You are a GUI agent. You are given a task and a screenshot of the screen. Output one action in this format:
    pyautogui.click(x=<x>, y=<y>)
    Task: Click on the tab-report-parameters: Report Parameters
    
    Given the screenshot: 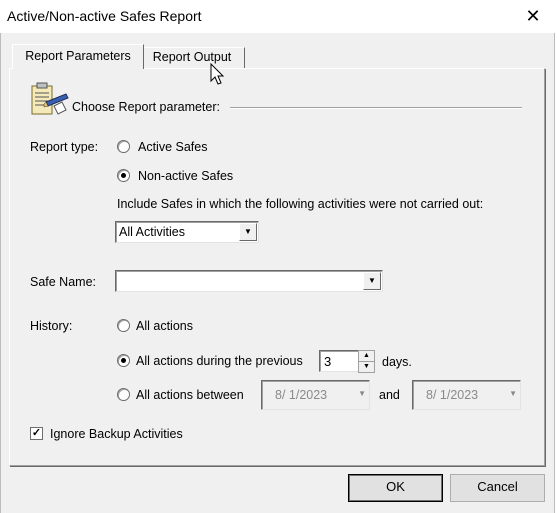 What is the action you would take?
    pyautogui.click(x=78, y=56)
    